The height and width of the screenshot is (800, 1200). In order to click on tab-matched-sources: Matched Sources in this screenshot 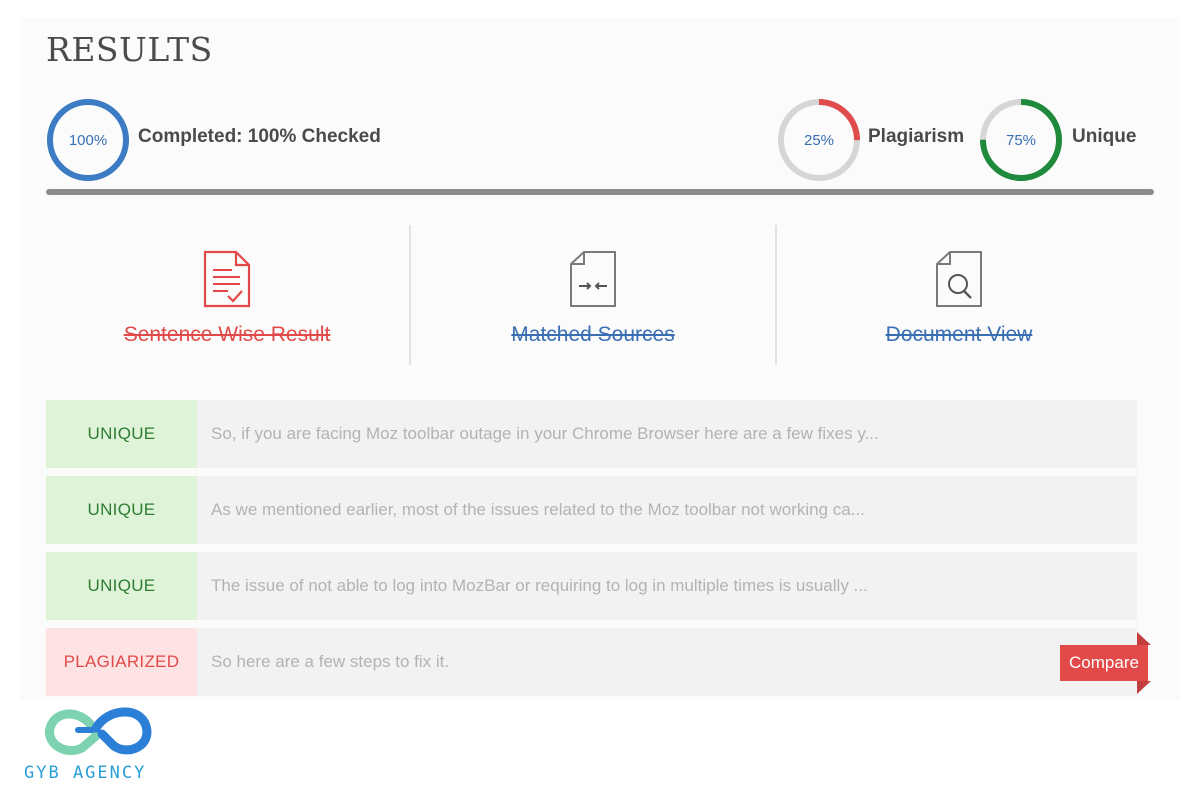, I will do `click(593, 295)`.